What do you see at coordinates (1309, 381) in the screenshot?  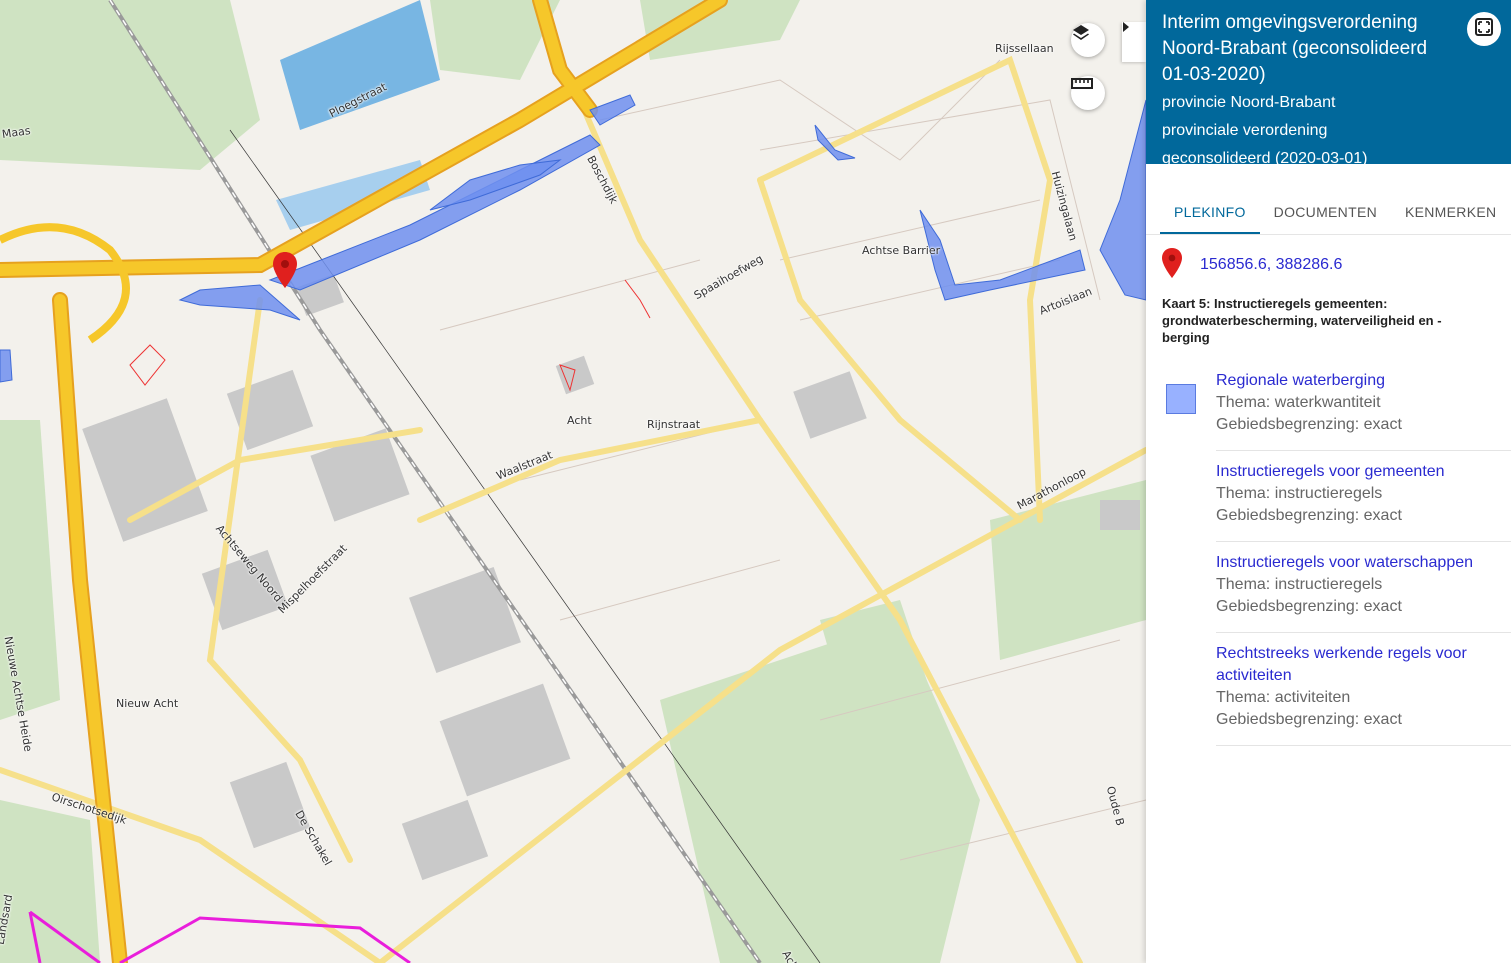 I see `item-title-link: Regionale waterberging` at bounding box center [1309, 381].